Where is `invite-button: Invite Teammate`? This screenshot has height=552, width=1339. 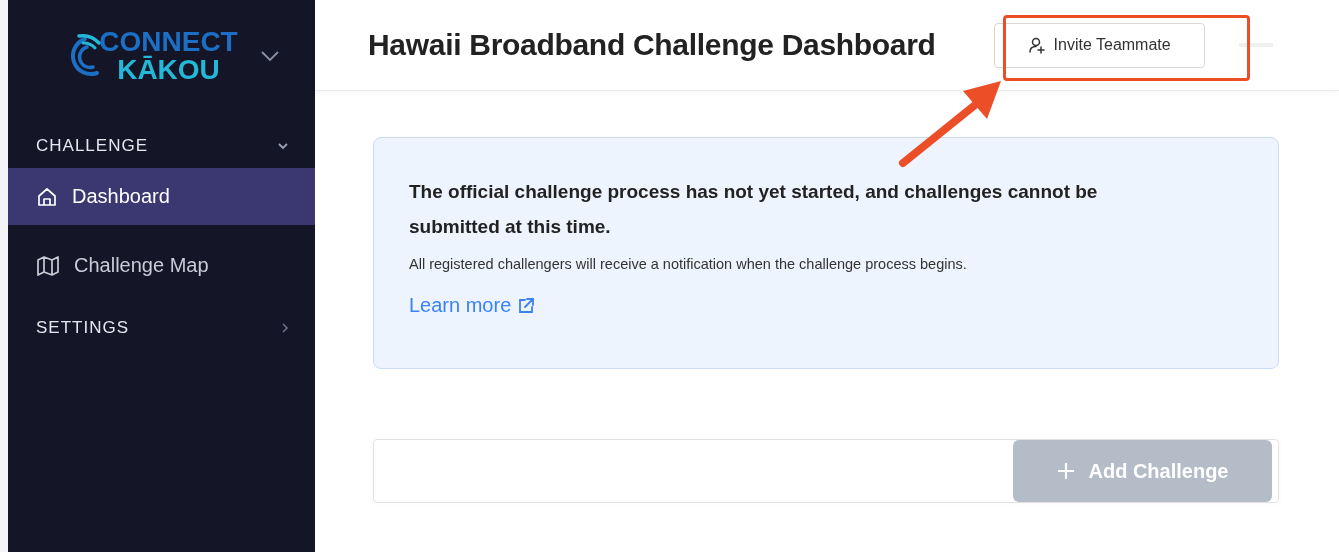
invite-button: Invite Teammate is located at coordinates (1099, 45).